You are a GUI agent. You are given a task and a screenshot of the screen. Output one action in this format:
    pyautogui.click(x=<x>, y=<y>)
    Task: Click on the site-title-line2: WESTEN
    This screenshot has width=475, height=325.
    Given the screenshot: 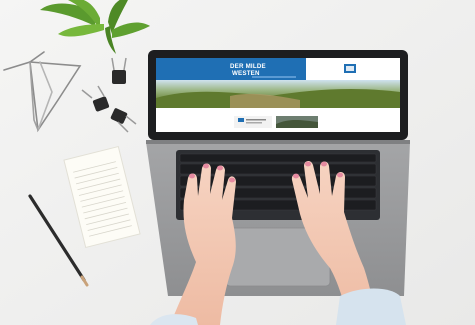 What is the action you would take?
    pyautogui.click(x=246, y=73)
    